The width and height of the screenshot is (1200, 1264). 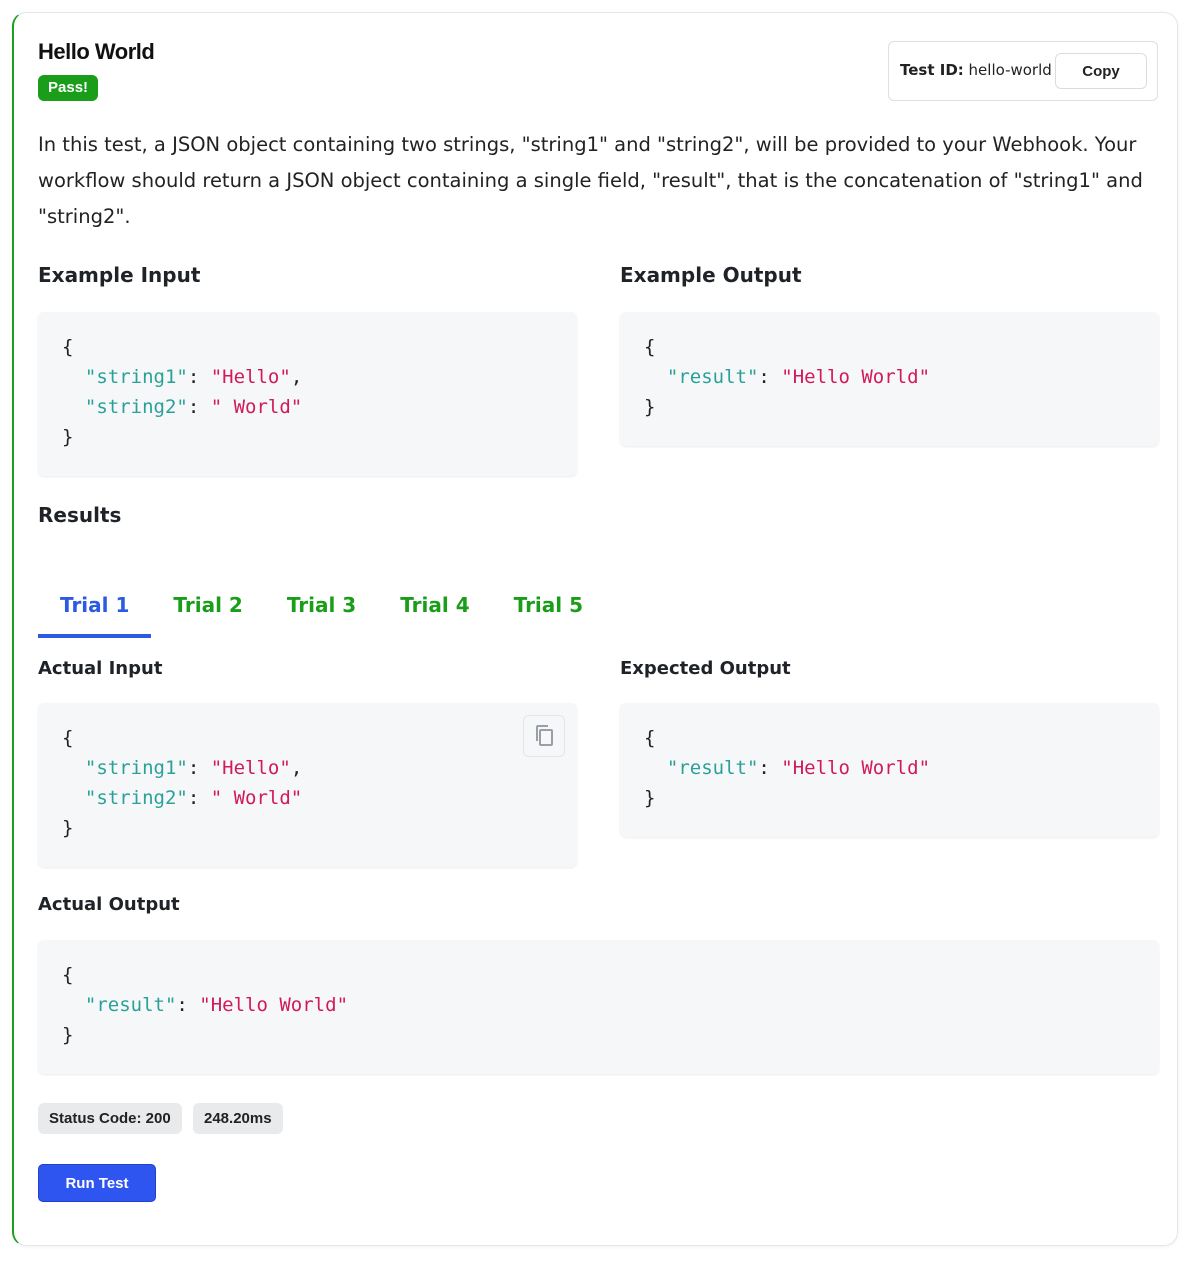 I want to click on trial-tabs: Trial 1 Trial 2 Trial 3 Trial 4 Trial 5, so click(x=321, y=605).